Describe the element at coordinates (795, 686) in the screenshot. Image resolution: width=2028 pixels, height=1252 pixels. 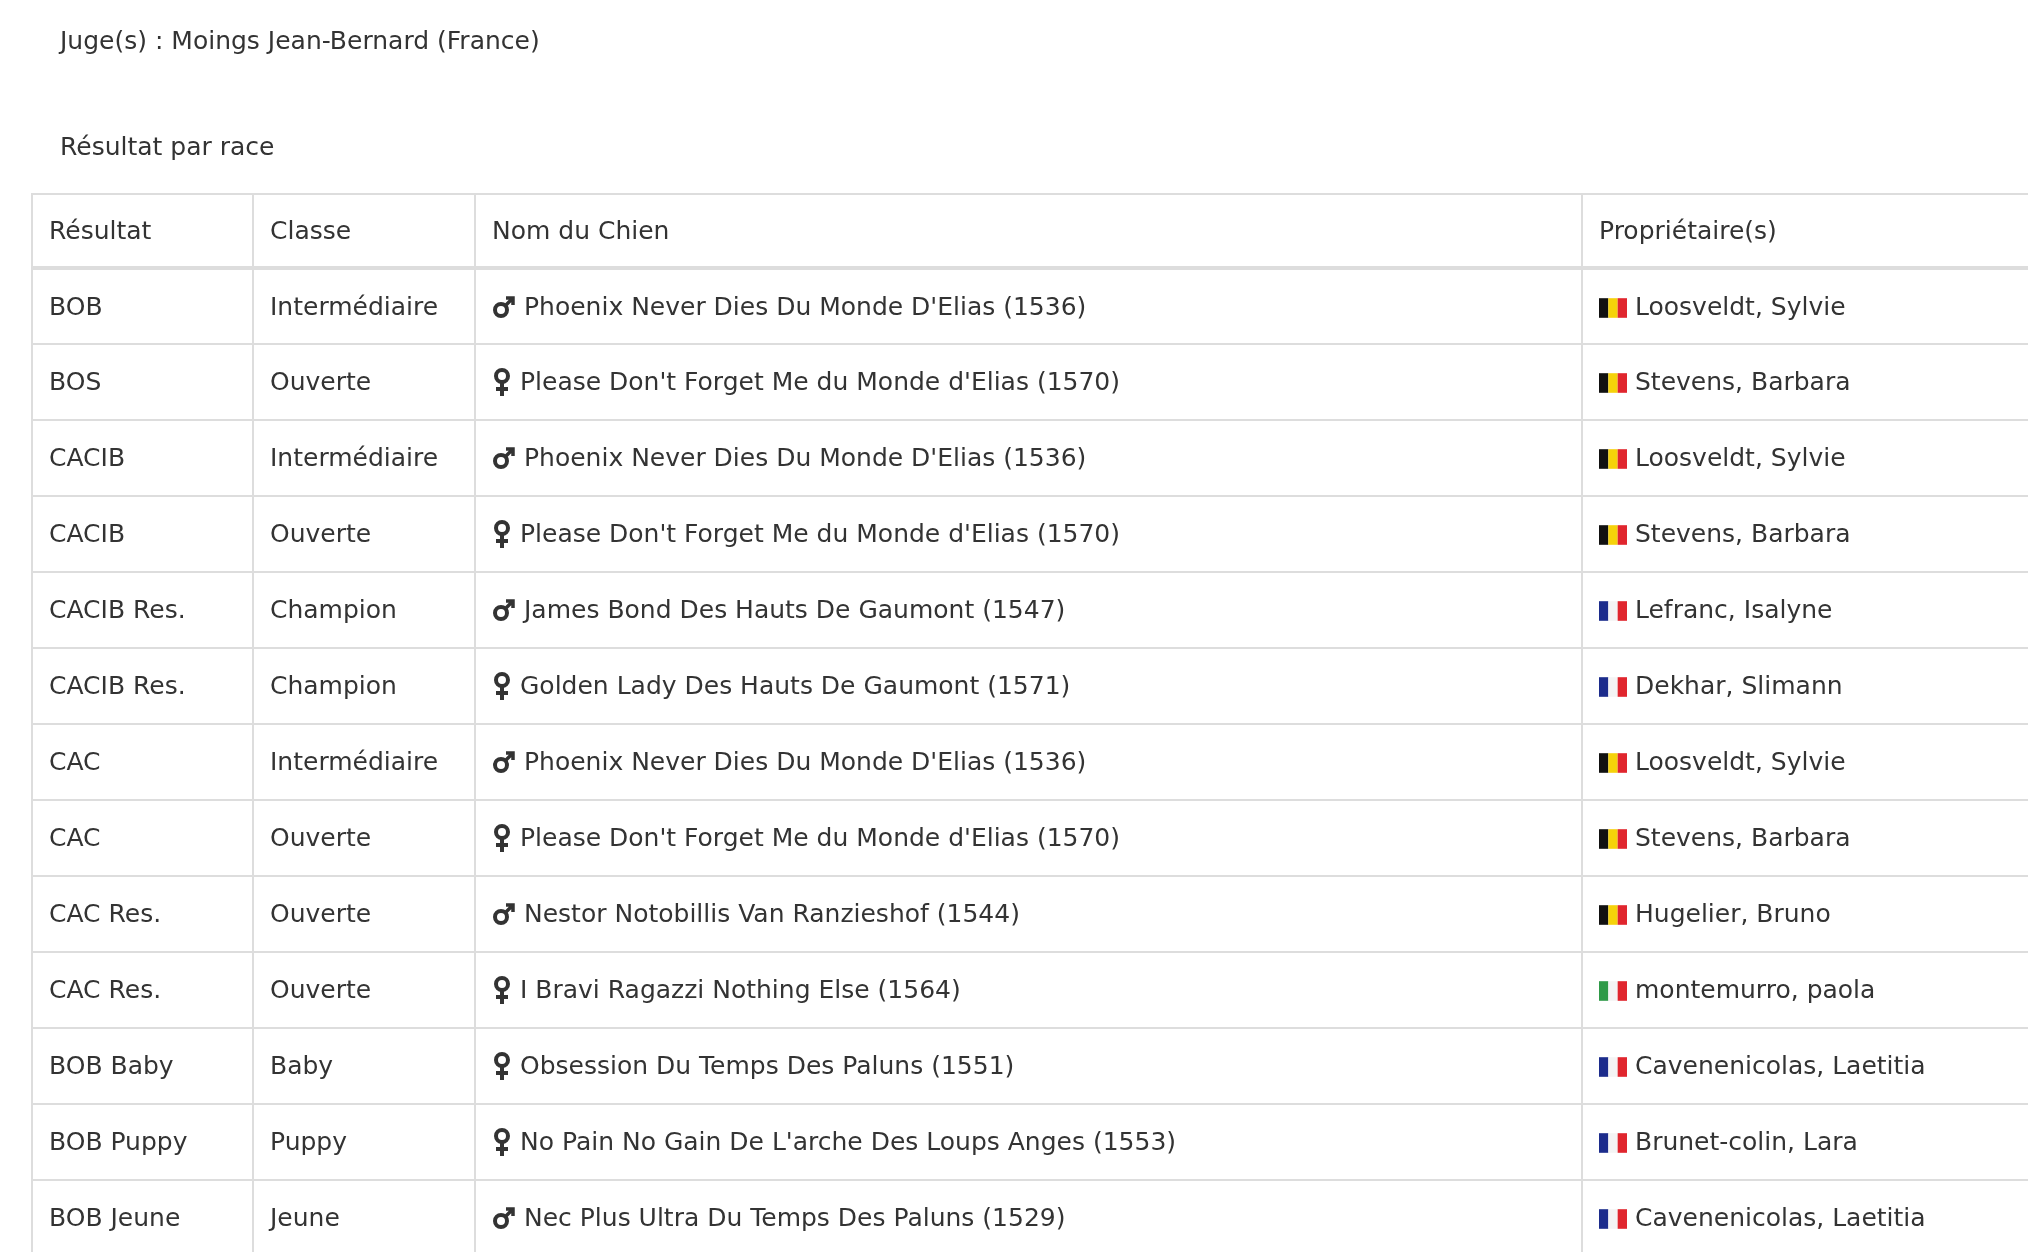
I see `dog-name: Golden Lady Des Hauts De Gaumont (1571)` at that location.